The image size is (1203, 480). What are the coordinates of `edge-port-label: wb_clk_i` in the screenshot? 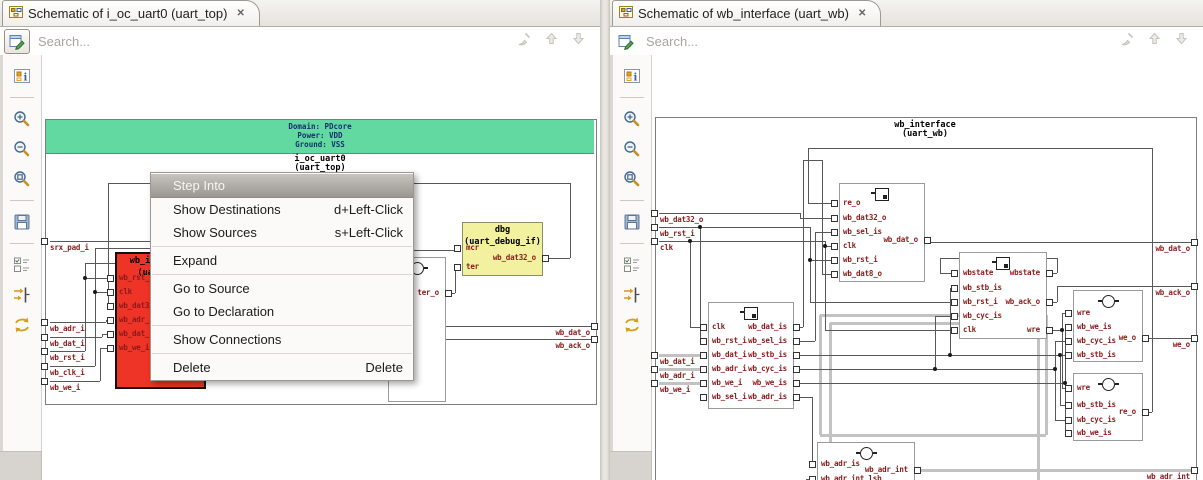 It's located at (67, 372).